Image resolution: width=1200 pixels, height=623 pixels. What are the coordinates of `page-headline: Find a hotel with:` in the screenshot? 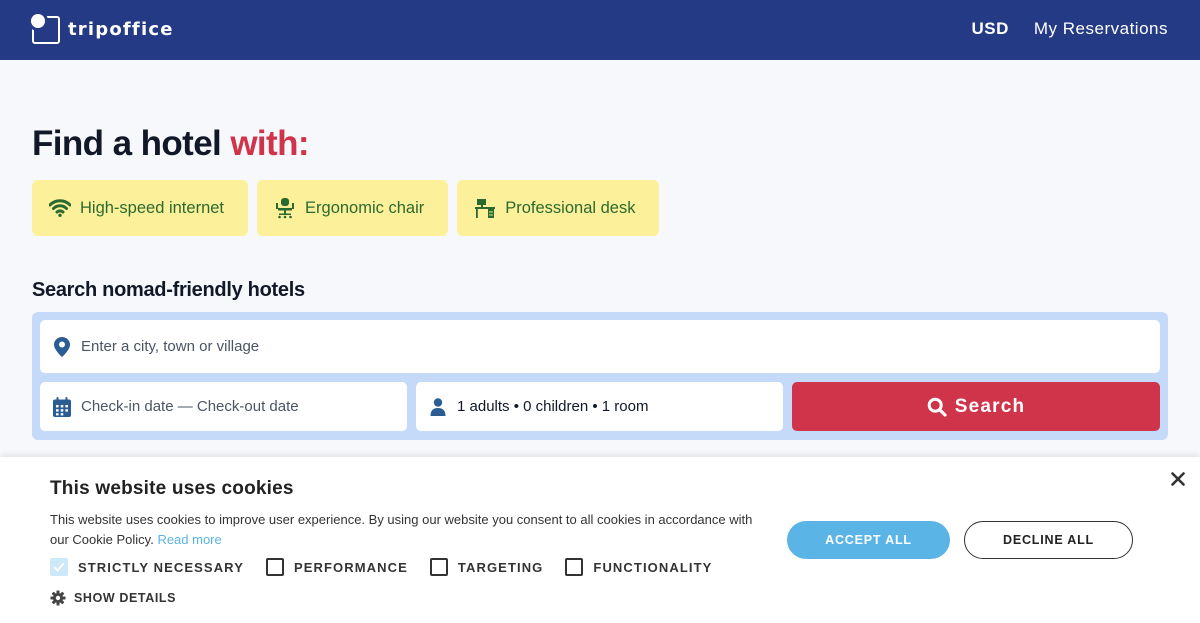 It's located at (171, 144).